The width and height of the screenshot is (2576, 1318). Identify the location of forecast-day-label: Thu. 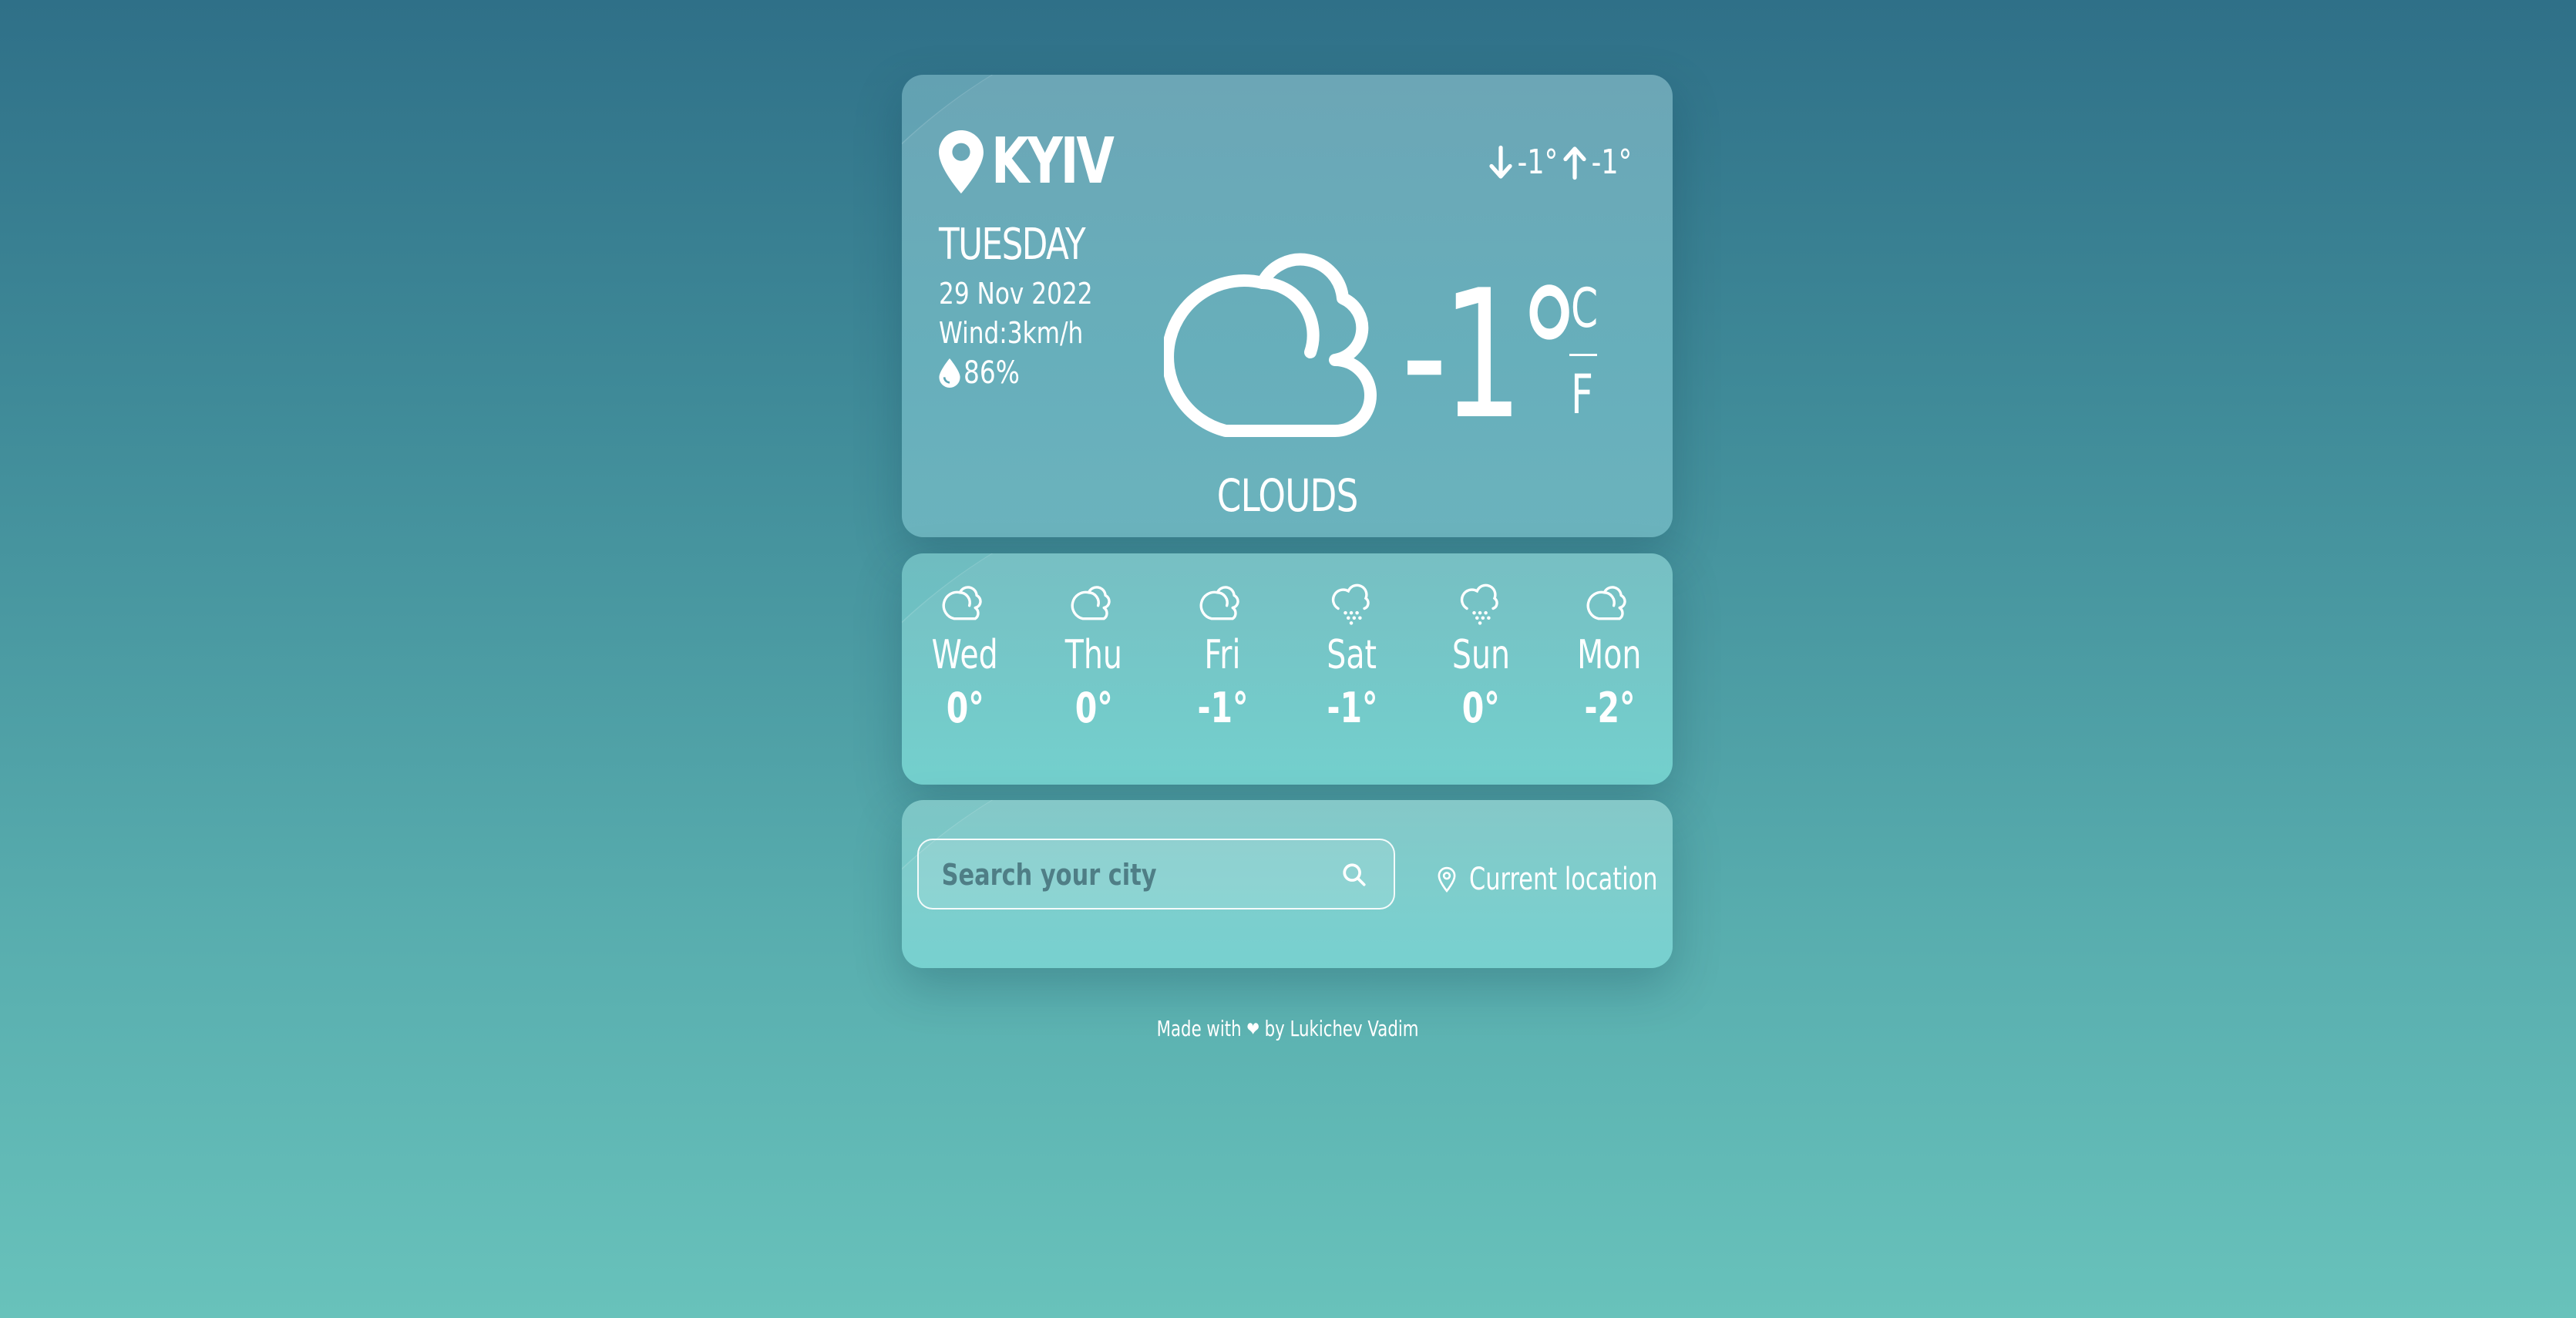
(1093, 655).